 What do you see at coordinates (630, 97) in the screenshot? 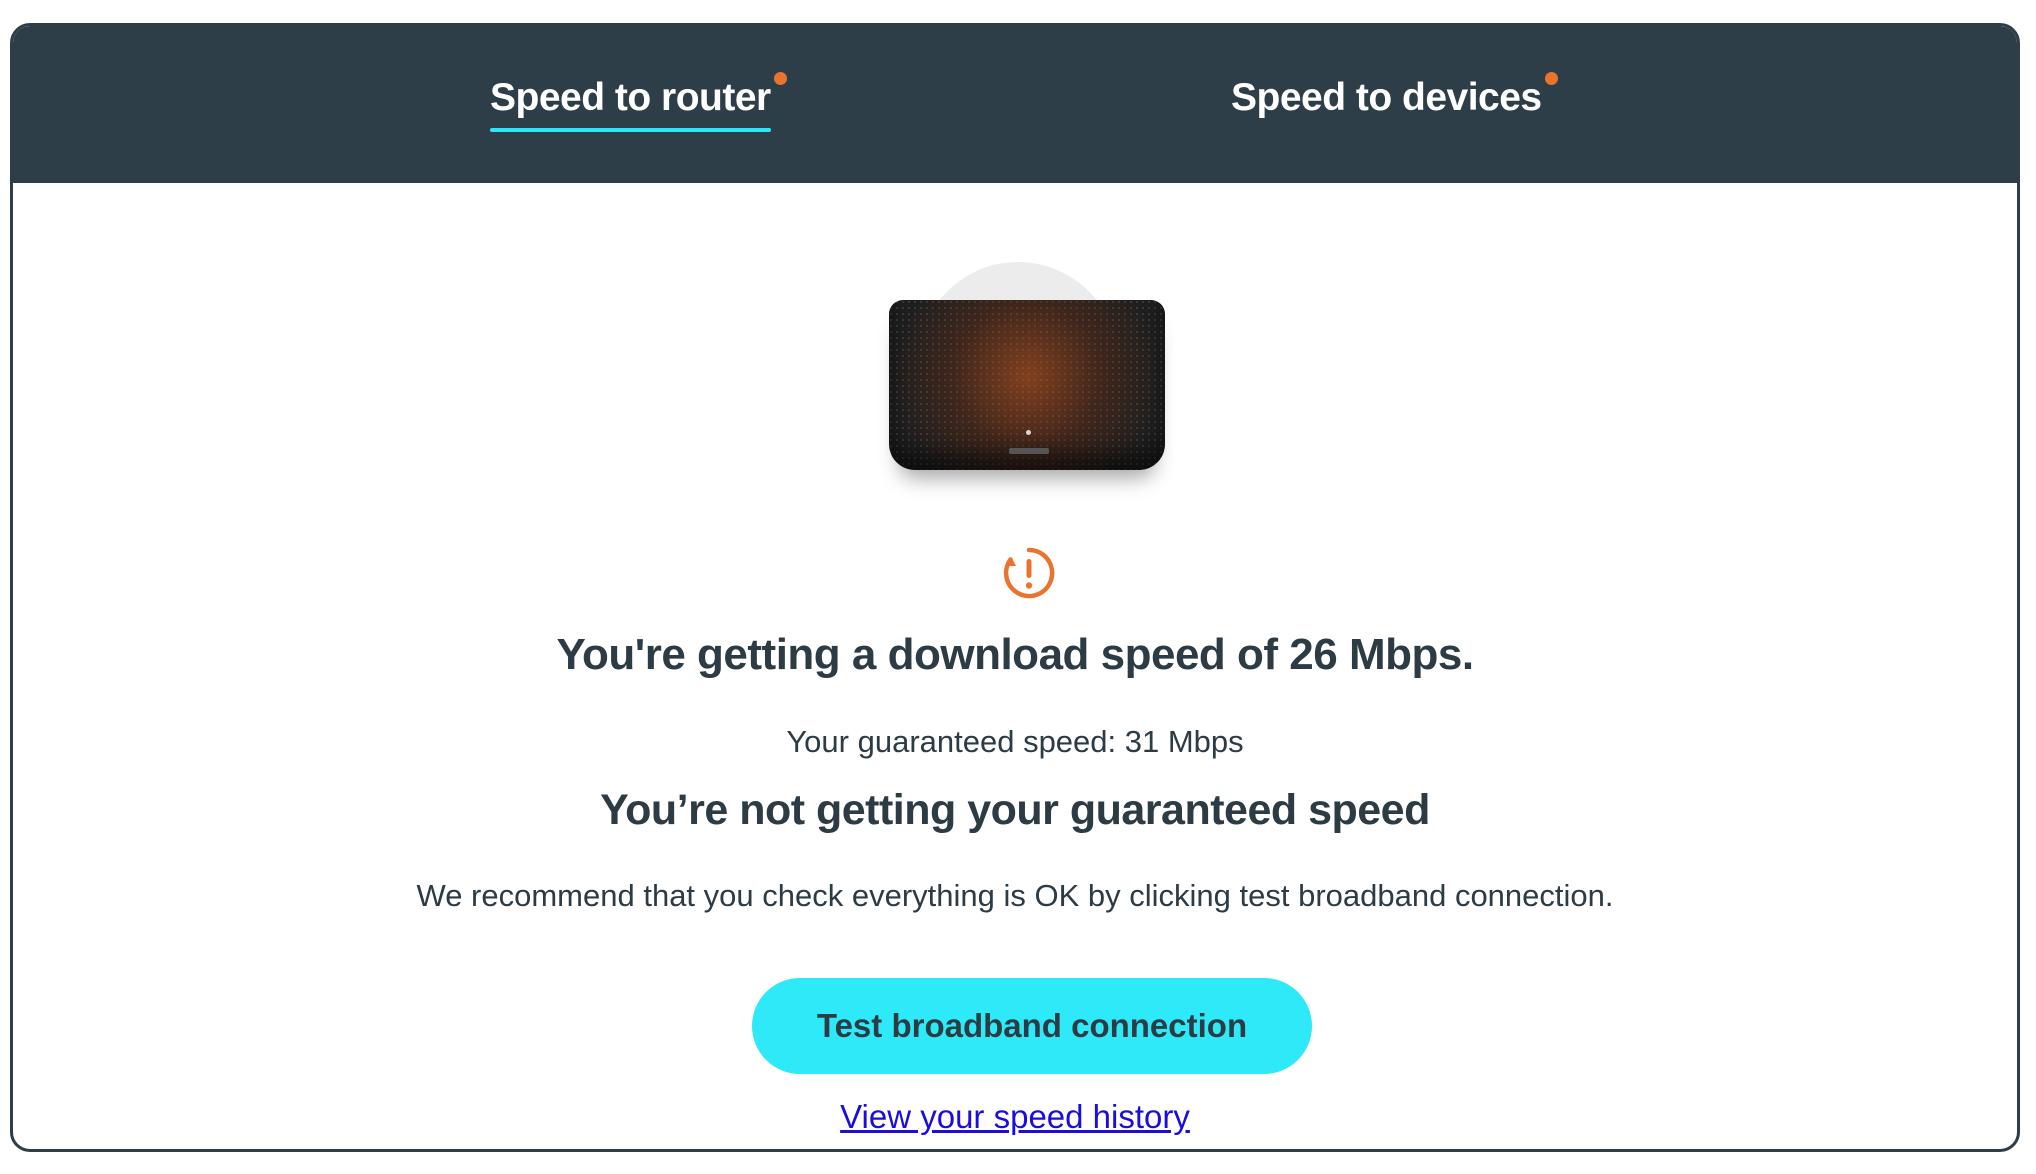
I see `tab-label: Speed to router` at bounding box center [630, 97].